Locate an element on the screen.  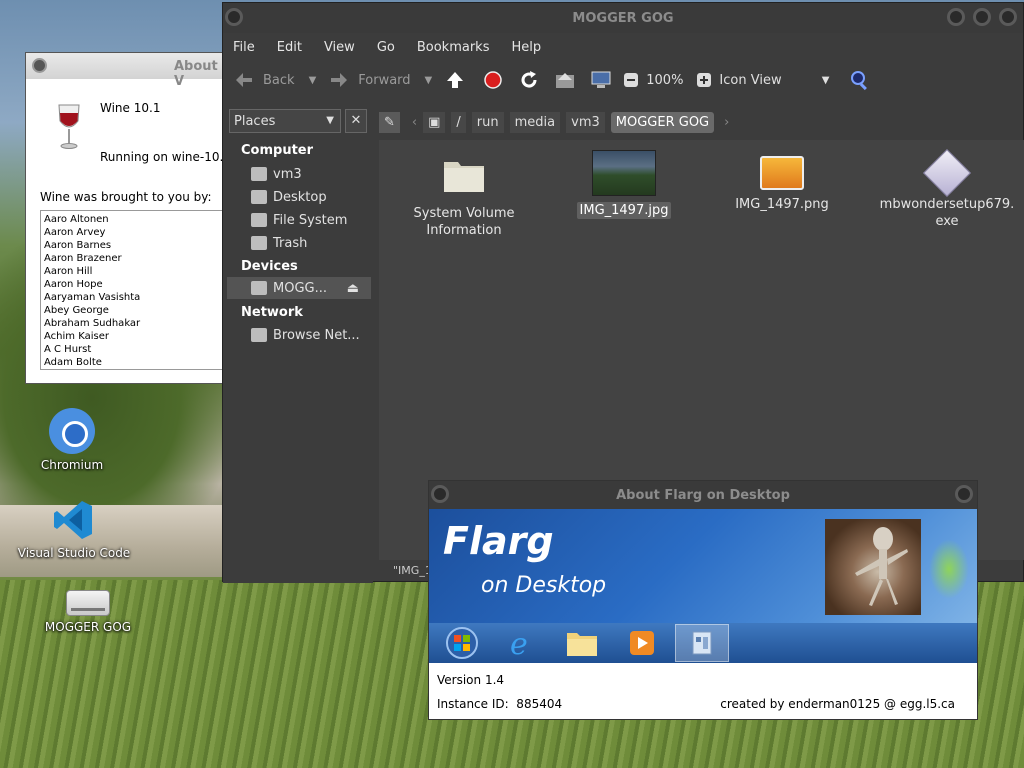
start-orb-icon is located at coordinates (462, 643).